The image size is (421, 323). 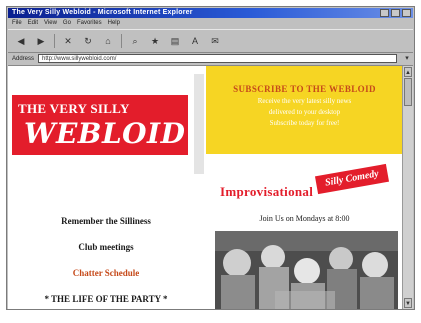 I want to click on window-controls, so click(x=395, y=13).